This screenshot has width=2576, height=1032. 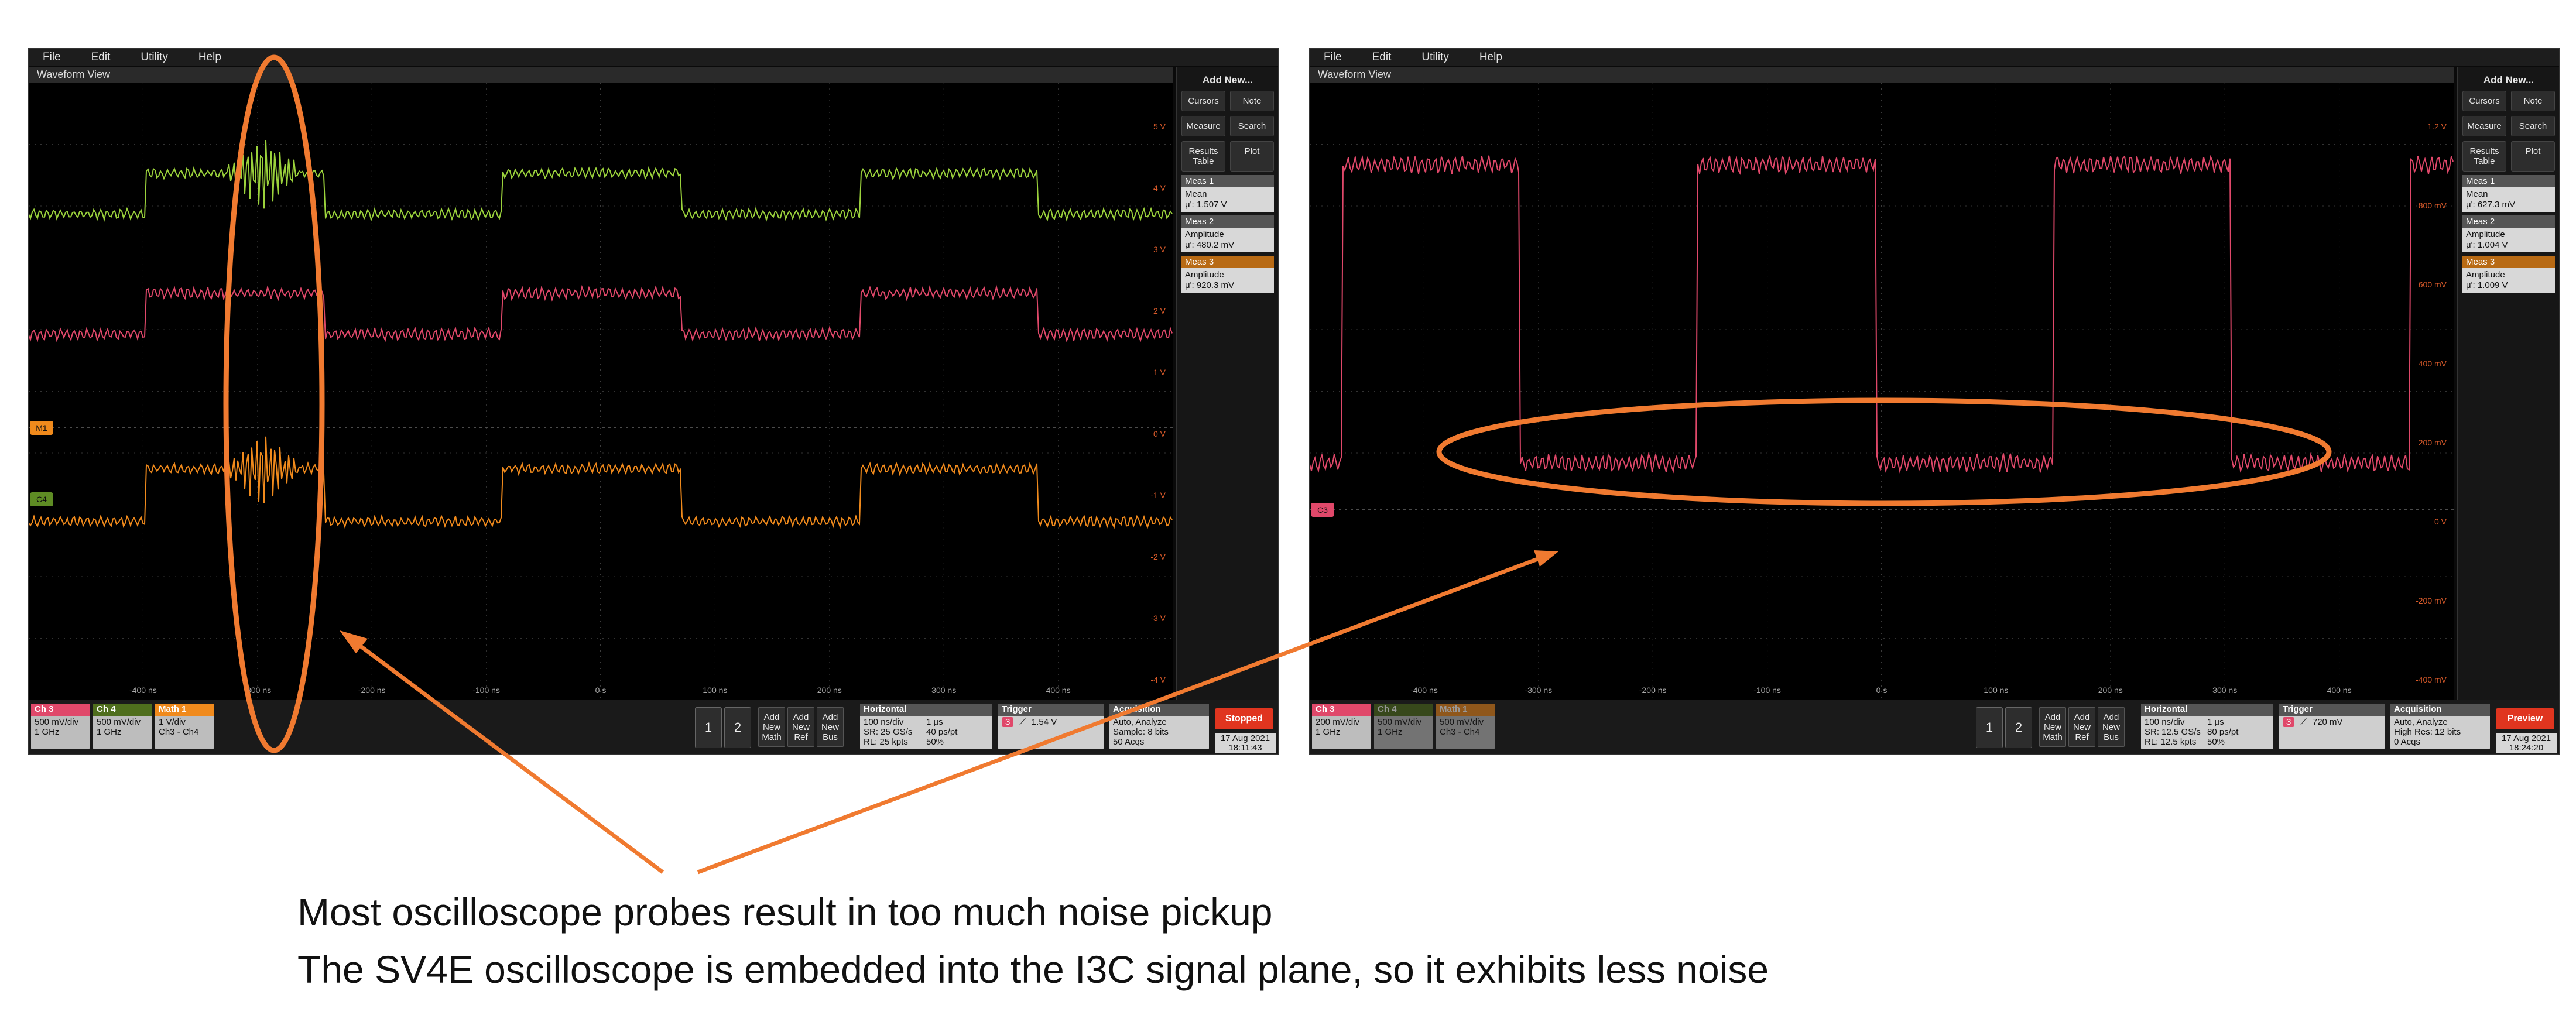 What do you see at coordinates (372, 690) in the screenshot?
I see `left-x-tick-label: -200 ns` at bounding box center [372, 690].